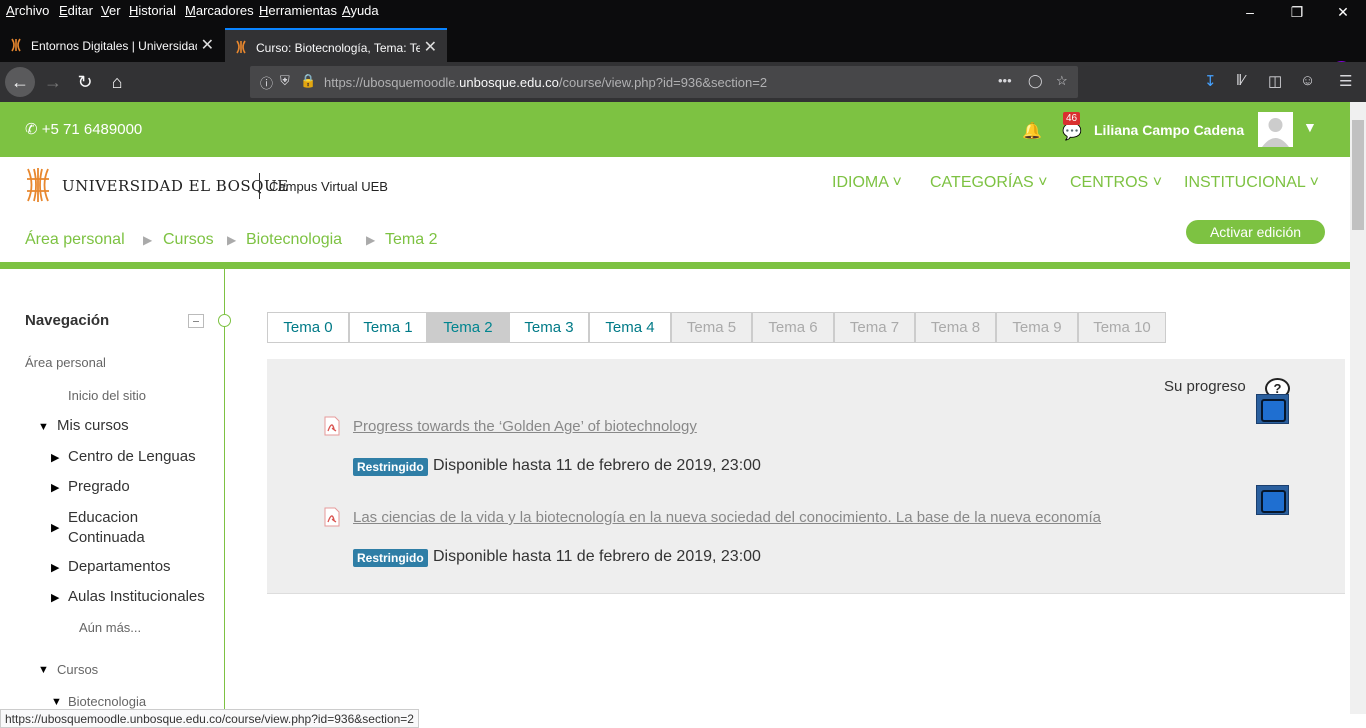 The image size is (1366, 728). Describe the element at coordinates (119, 566) in the screenshot. I see `nav-course-item: Departamentos` at that location.